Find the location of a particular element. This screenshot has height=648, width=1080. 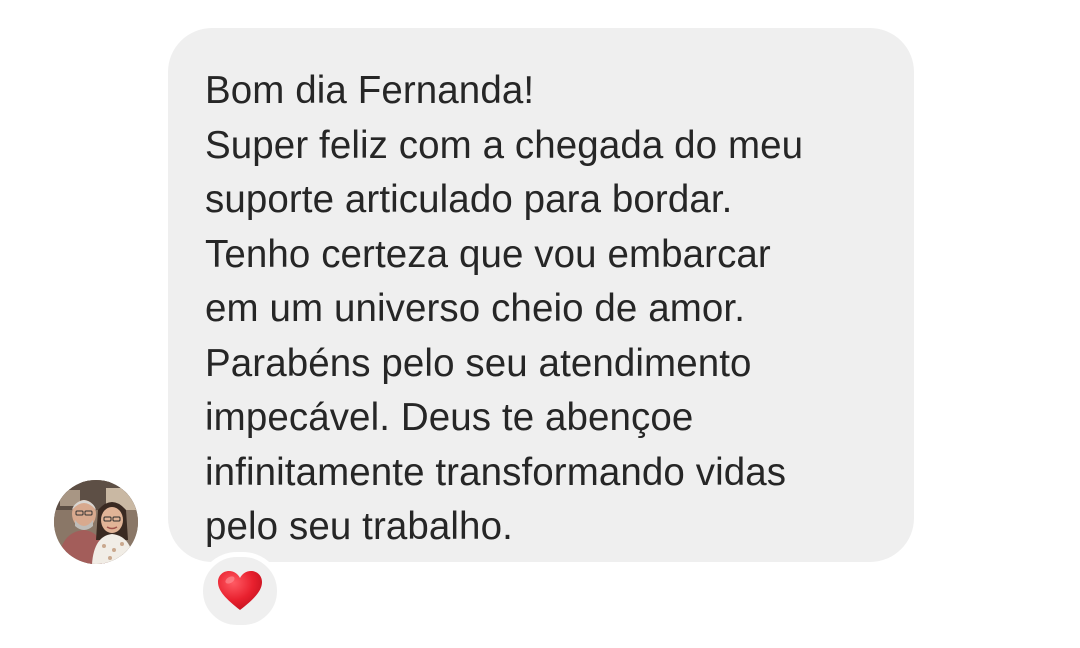

message-line: Parabéns pelo seu atendimento is located at coordinates (478, 363).